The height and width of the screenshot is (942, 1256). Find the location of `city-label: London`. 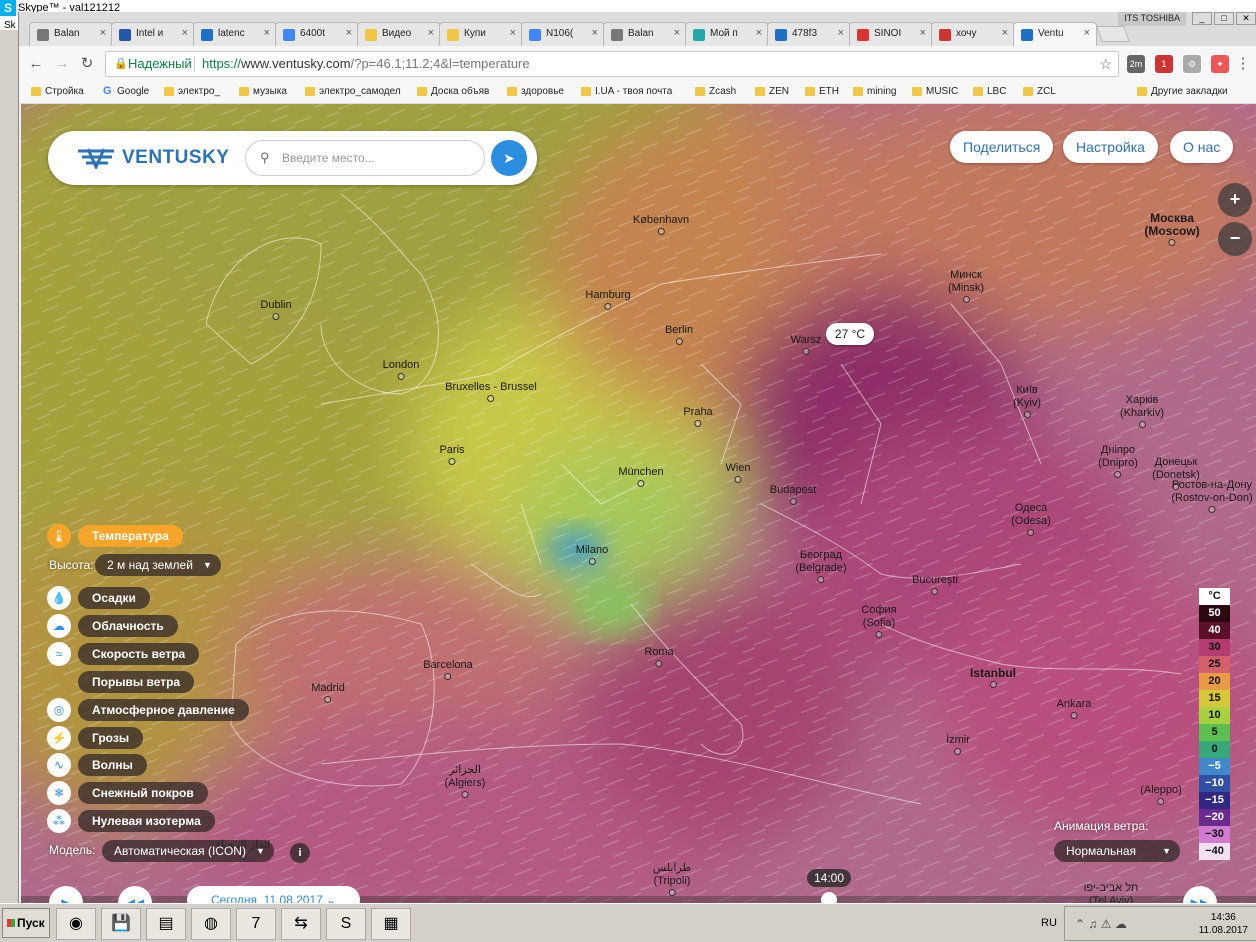

city-label: London is located at coordinates (401, 369).